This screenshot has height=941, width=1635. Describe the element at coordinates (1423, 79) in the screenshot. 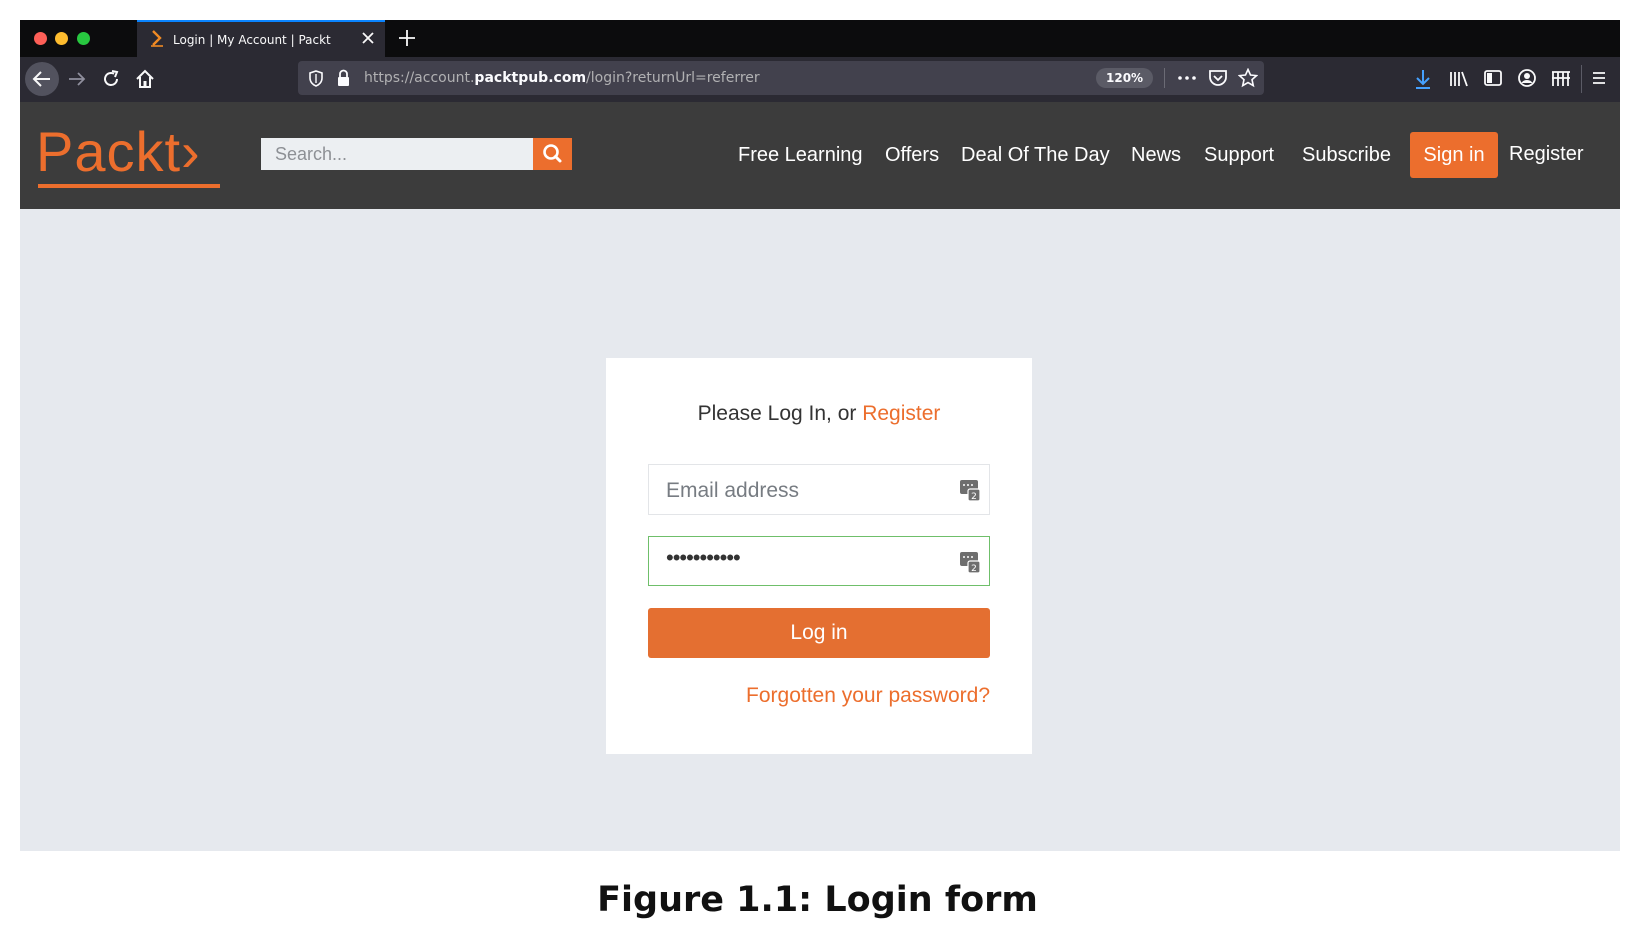

I see `download-icon` at that location.